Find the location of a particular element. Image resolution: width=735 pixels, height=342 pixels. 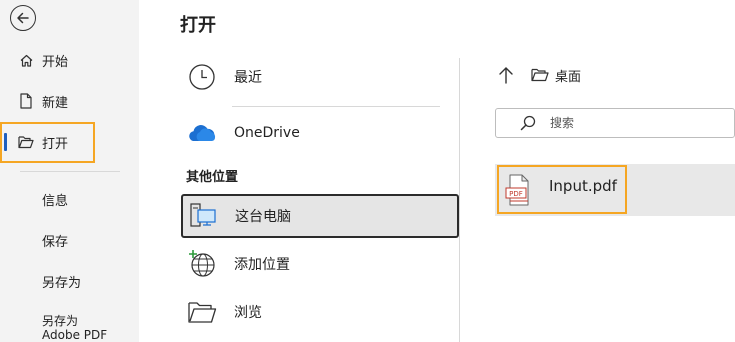

folder-icon is located at coordinates (540, 75).